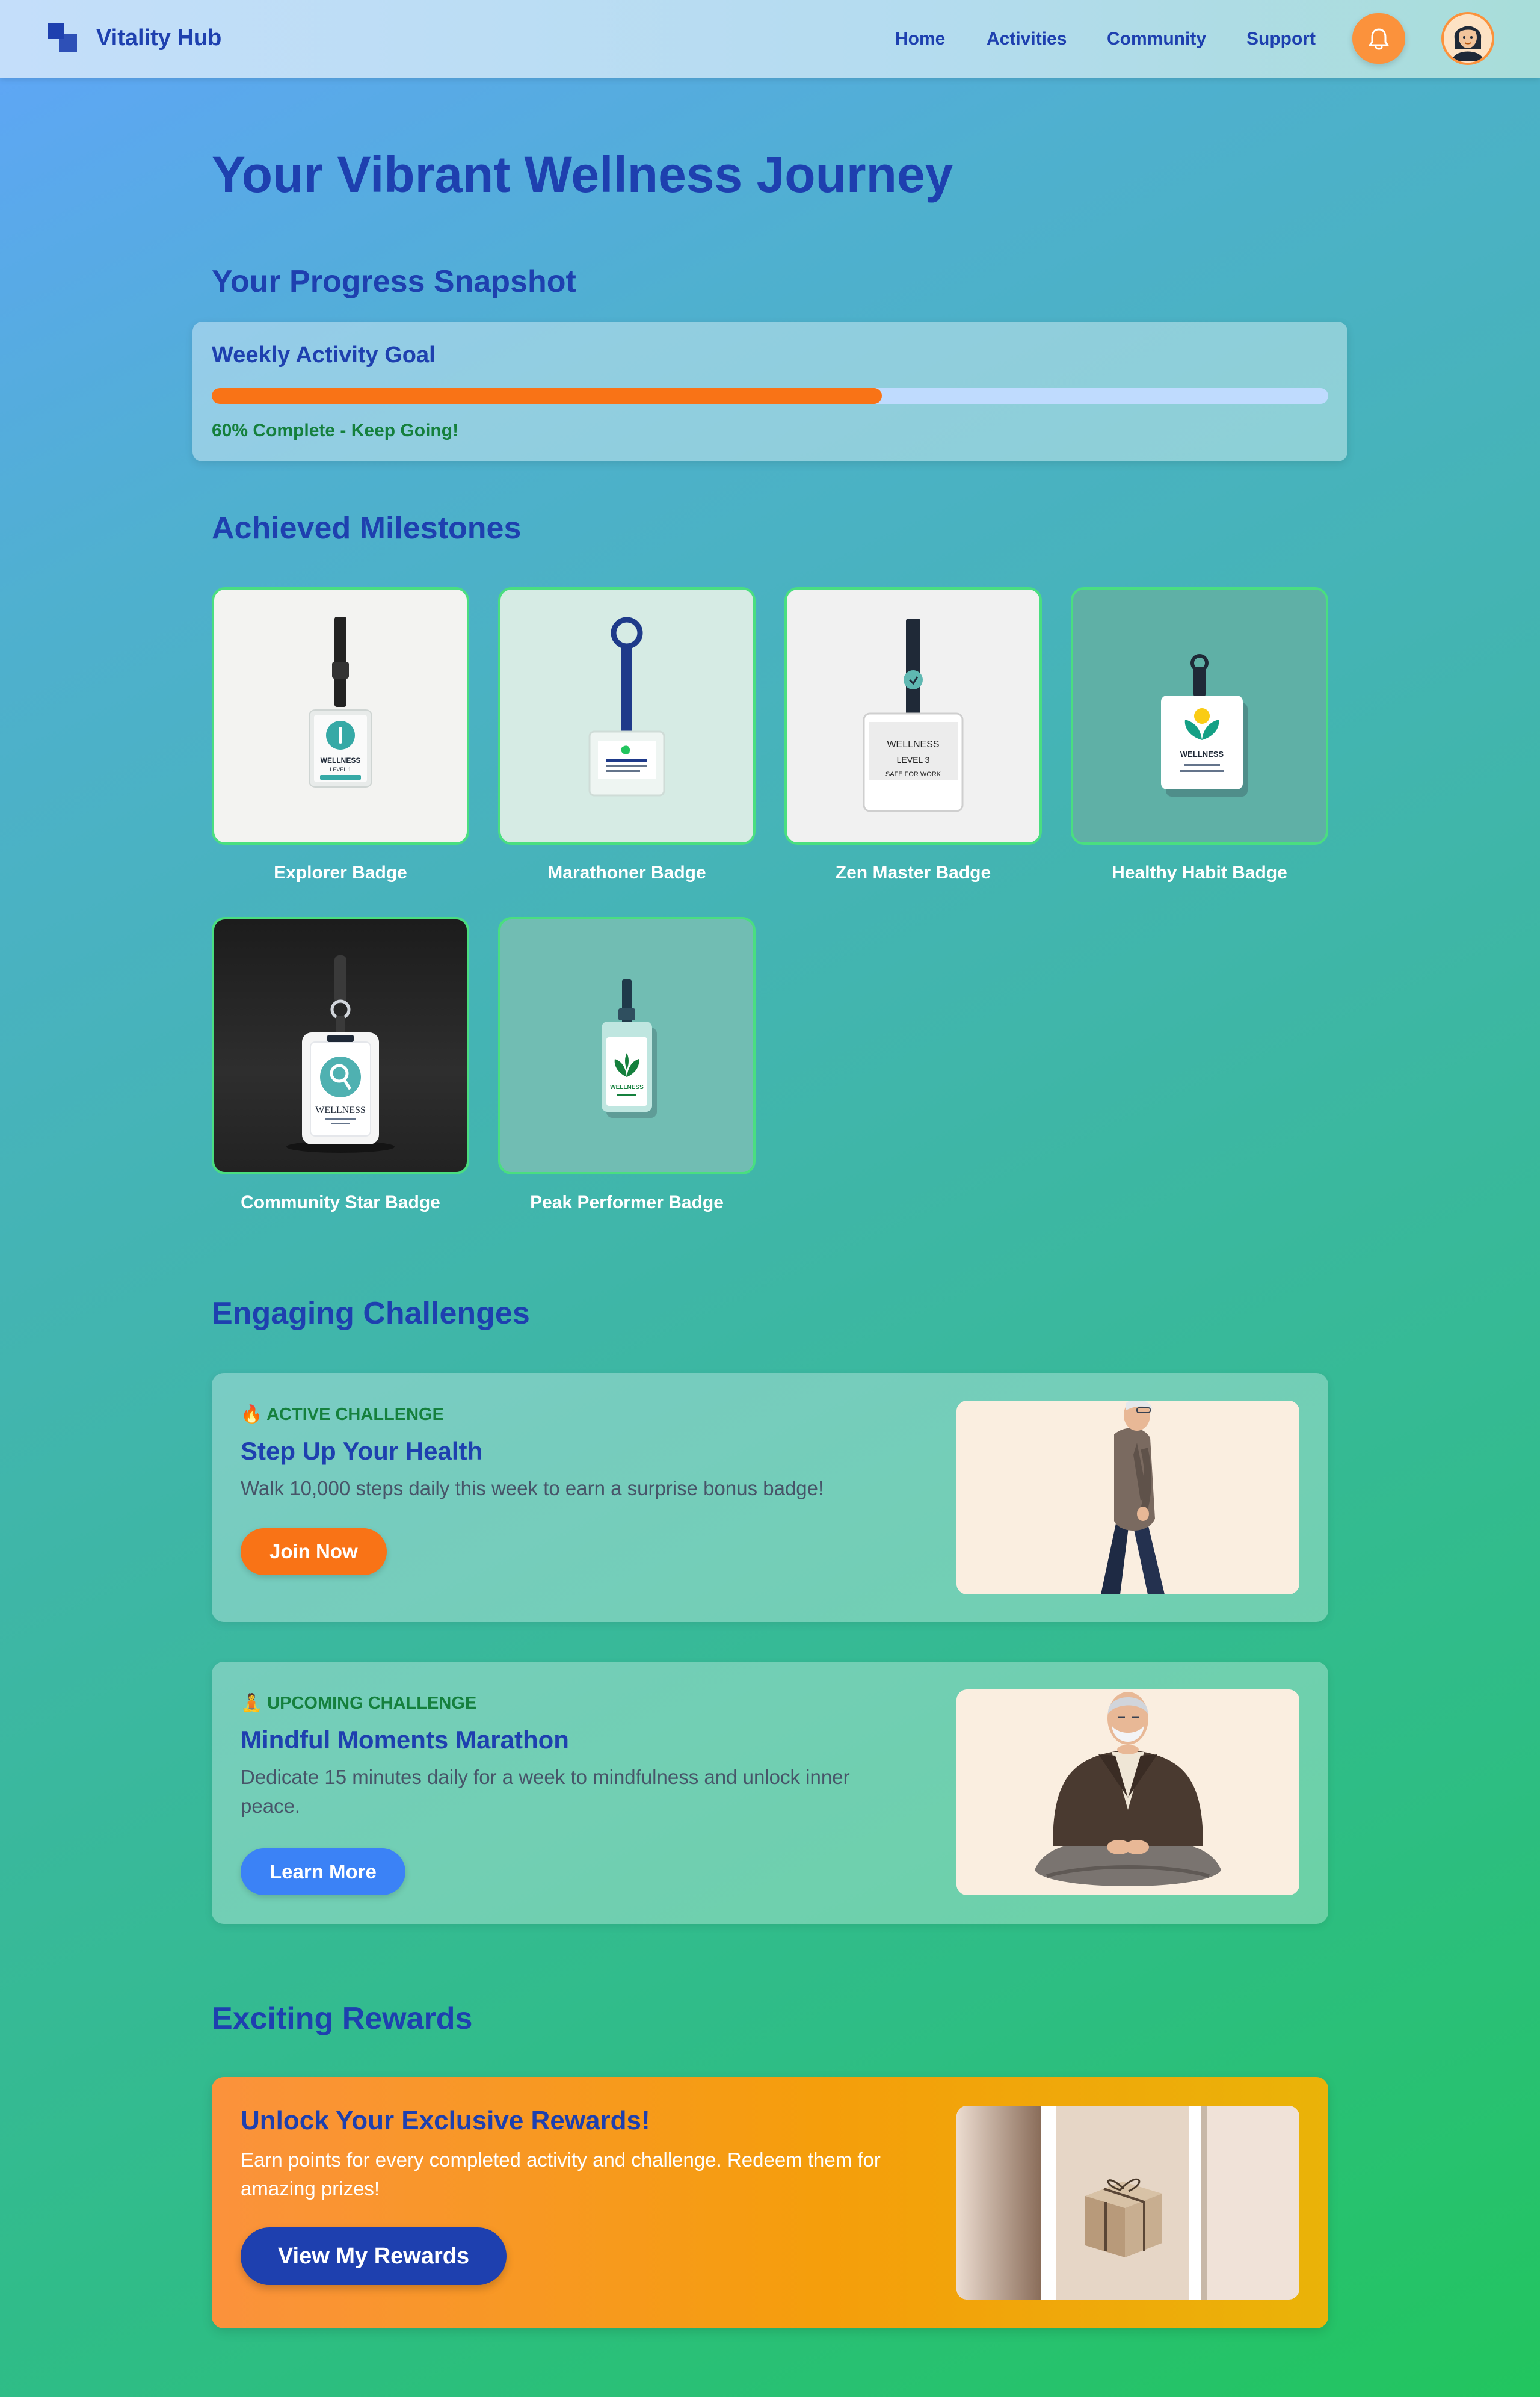  I want to click on page-title: Your Vibrant Wellness Journey, so click(582, 175).